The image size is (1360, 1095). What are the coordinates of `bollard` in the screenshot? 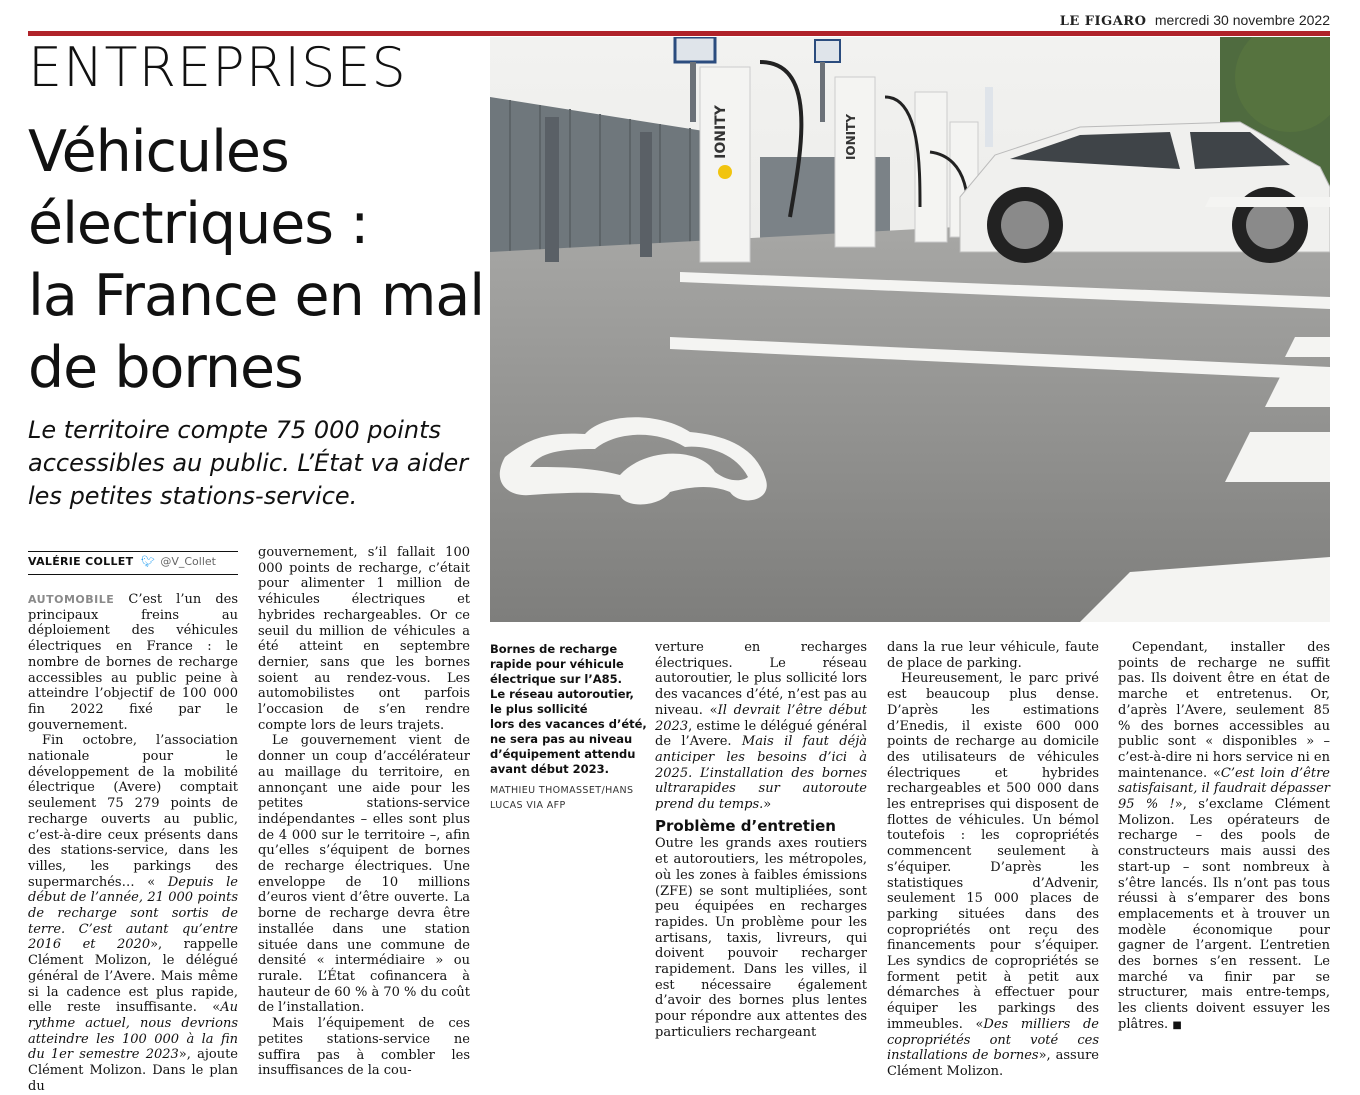 It's located at (552, 189).